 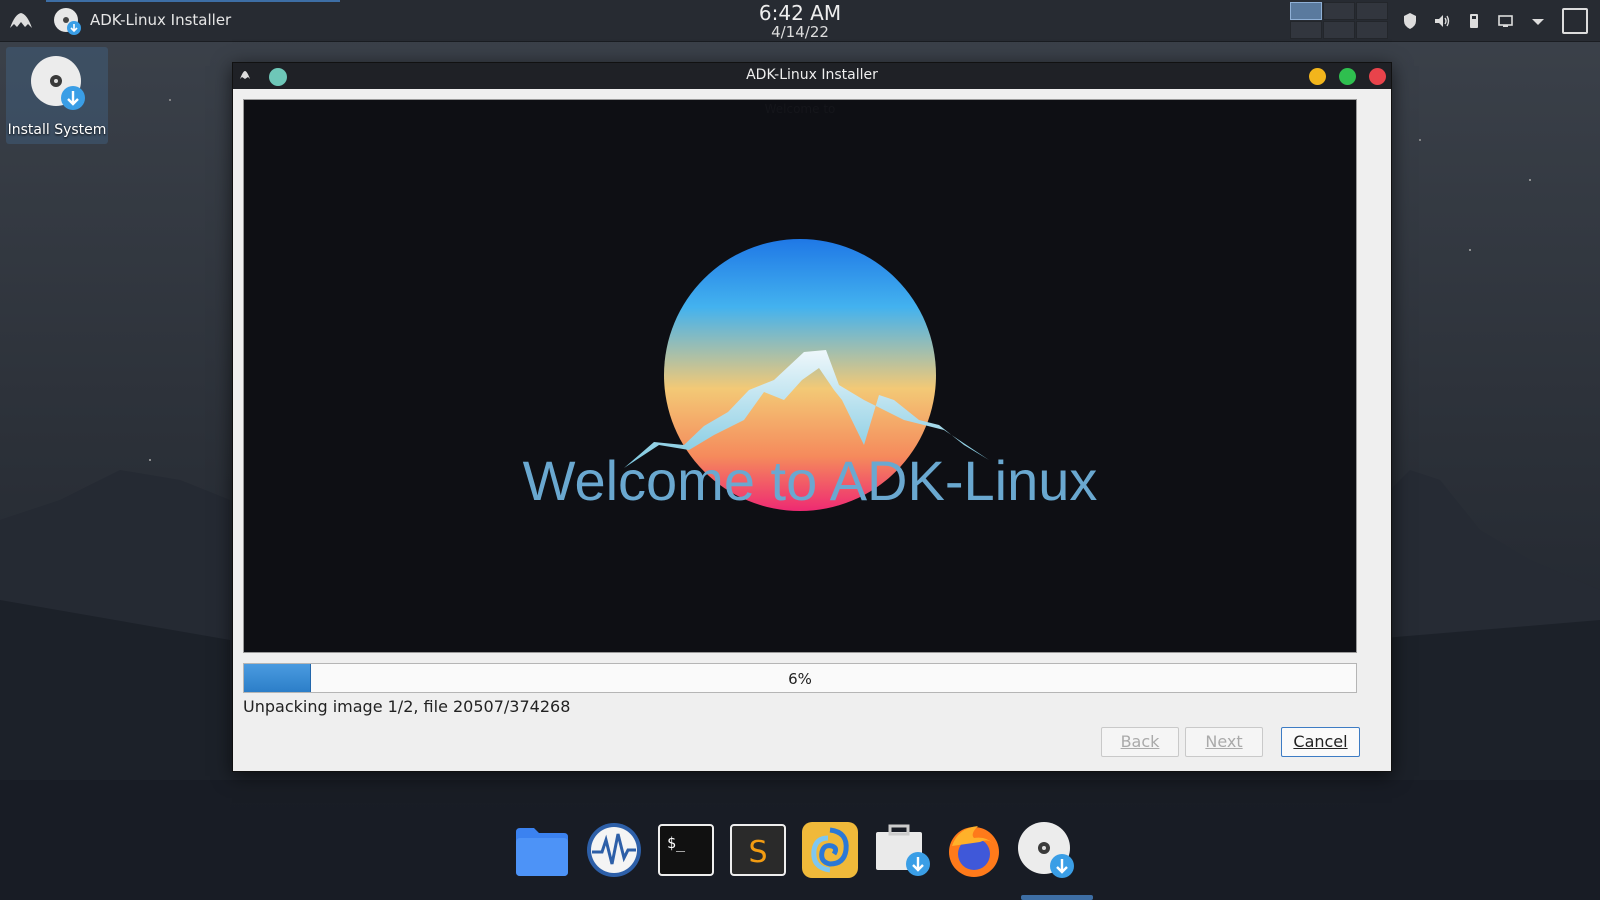 I want to click on sublime-text-icon: S, so click(x=758, y=850).